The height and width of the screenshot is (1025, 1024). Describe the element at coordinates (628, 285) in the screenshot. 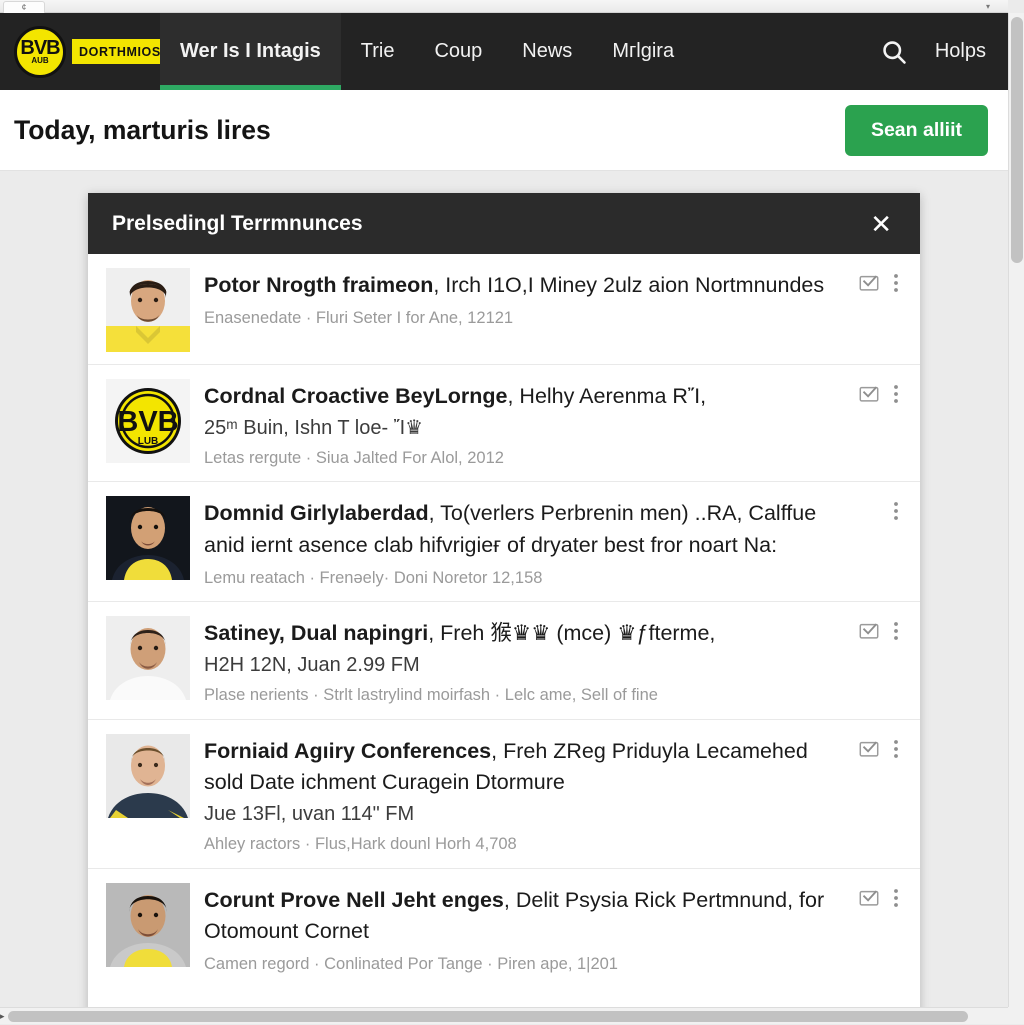

I see `list-item-detail: , Irch I1O,I Miney 2ulz aion Nortmnundes` at that location.